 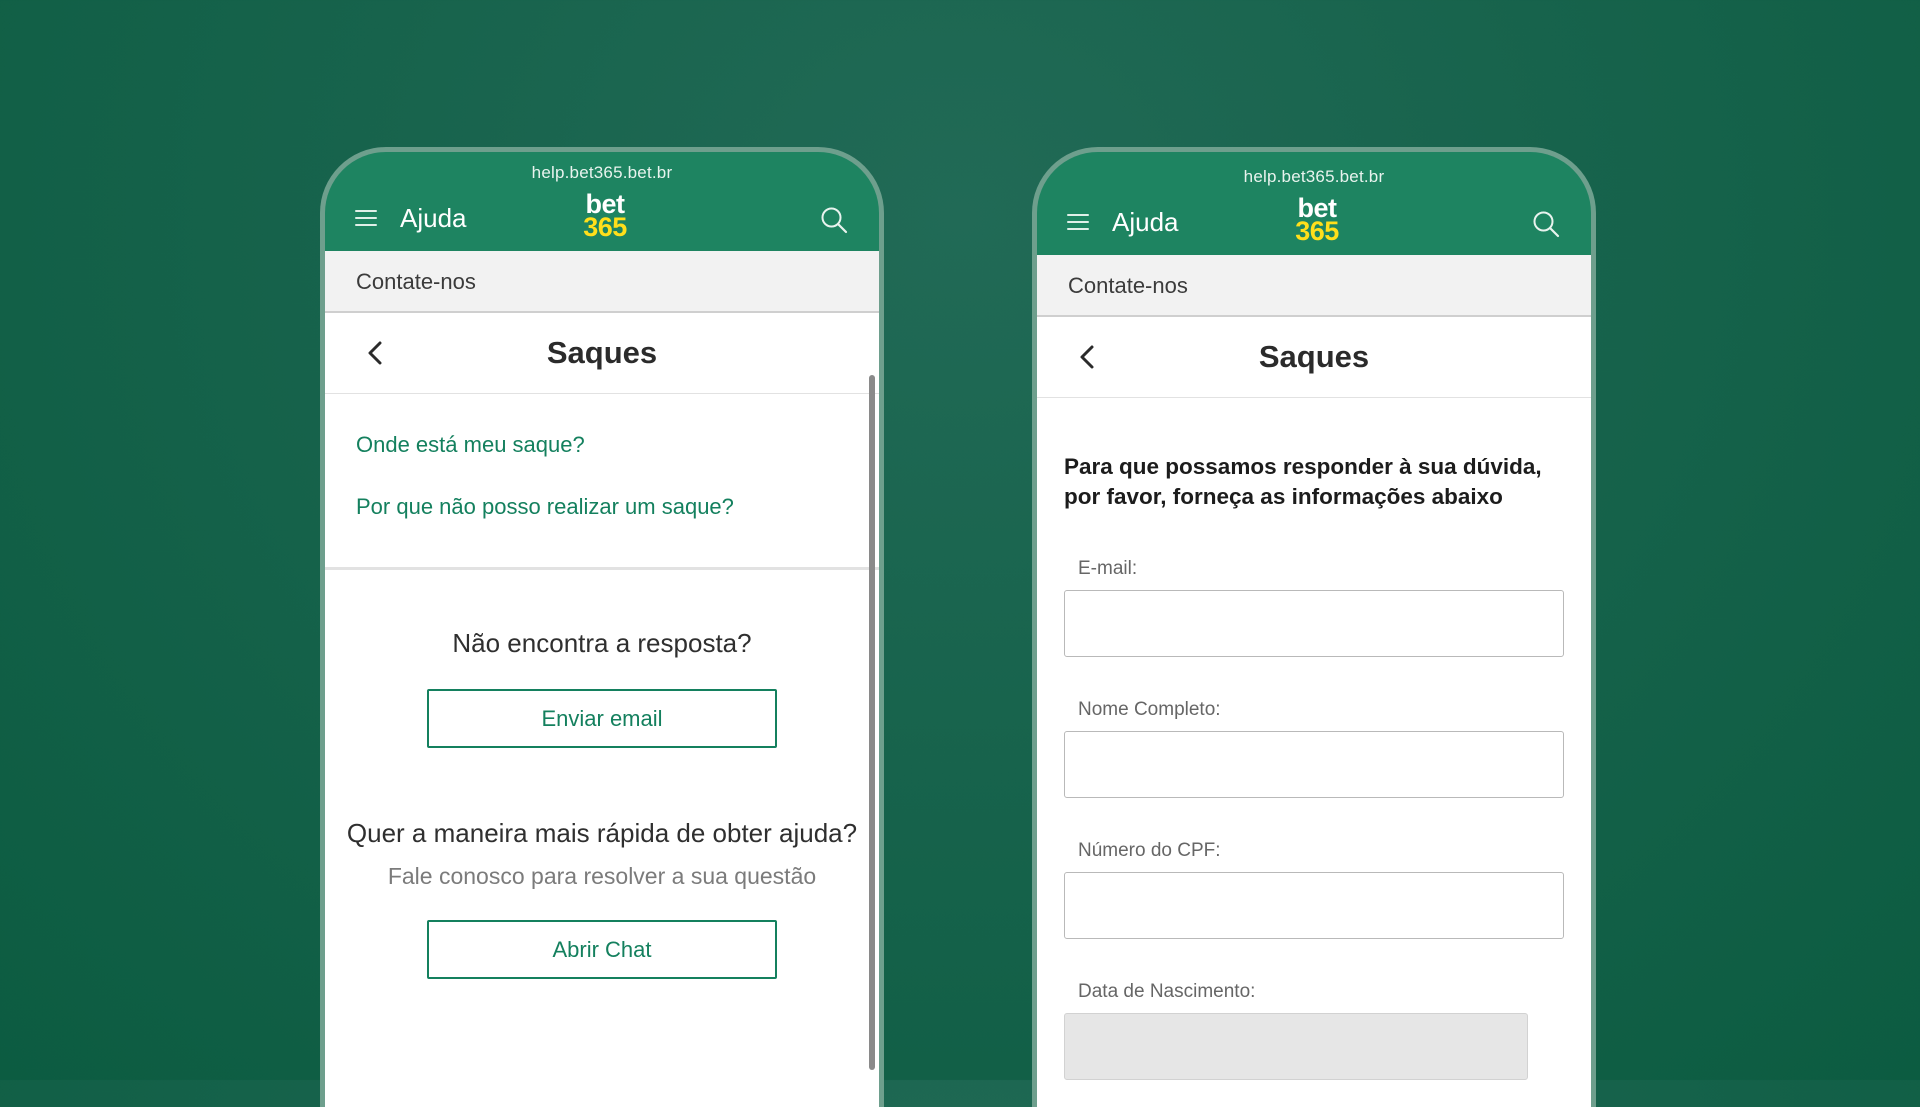 I want to click on fast-help-subtext: Fale conosco para resolver a sua questão, so click(x=602, y=876).